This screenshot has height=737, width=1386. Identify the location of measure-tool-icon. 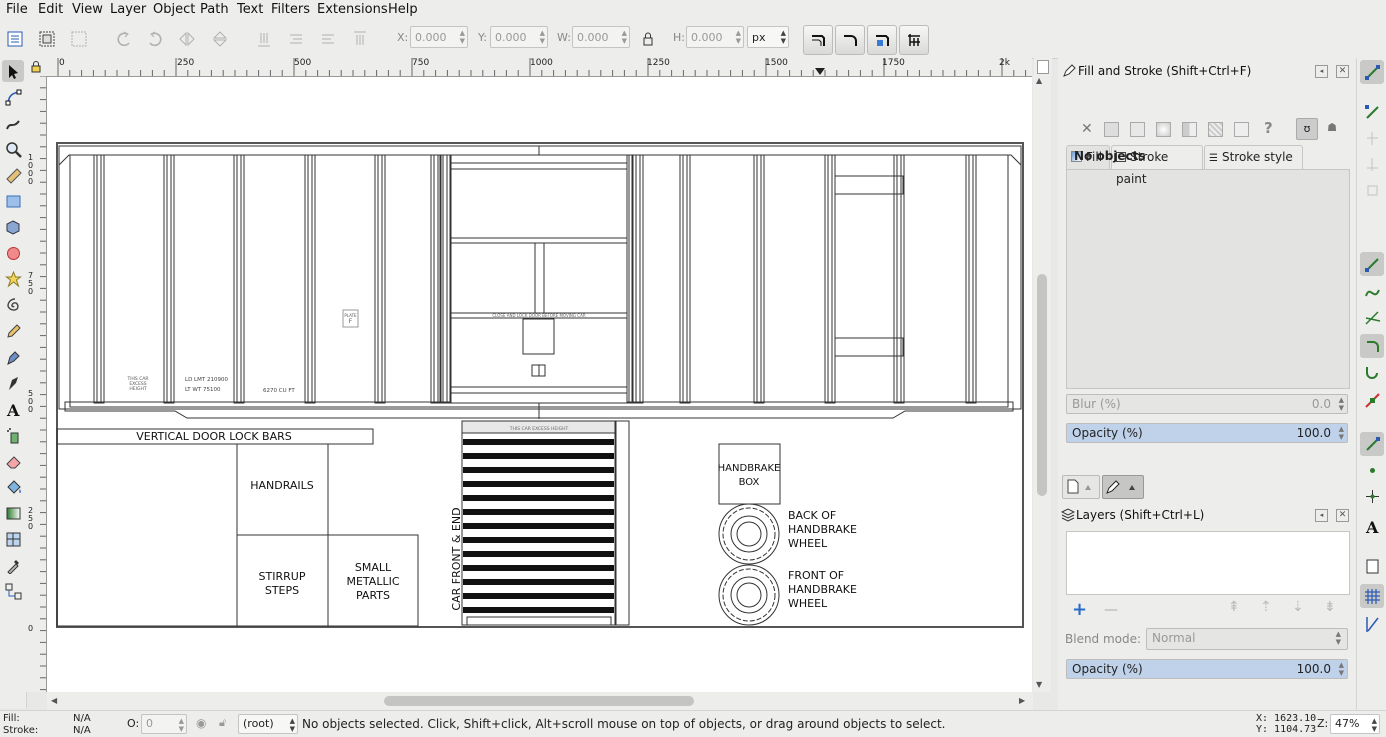
(13, 175).